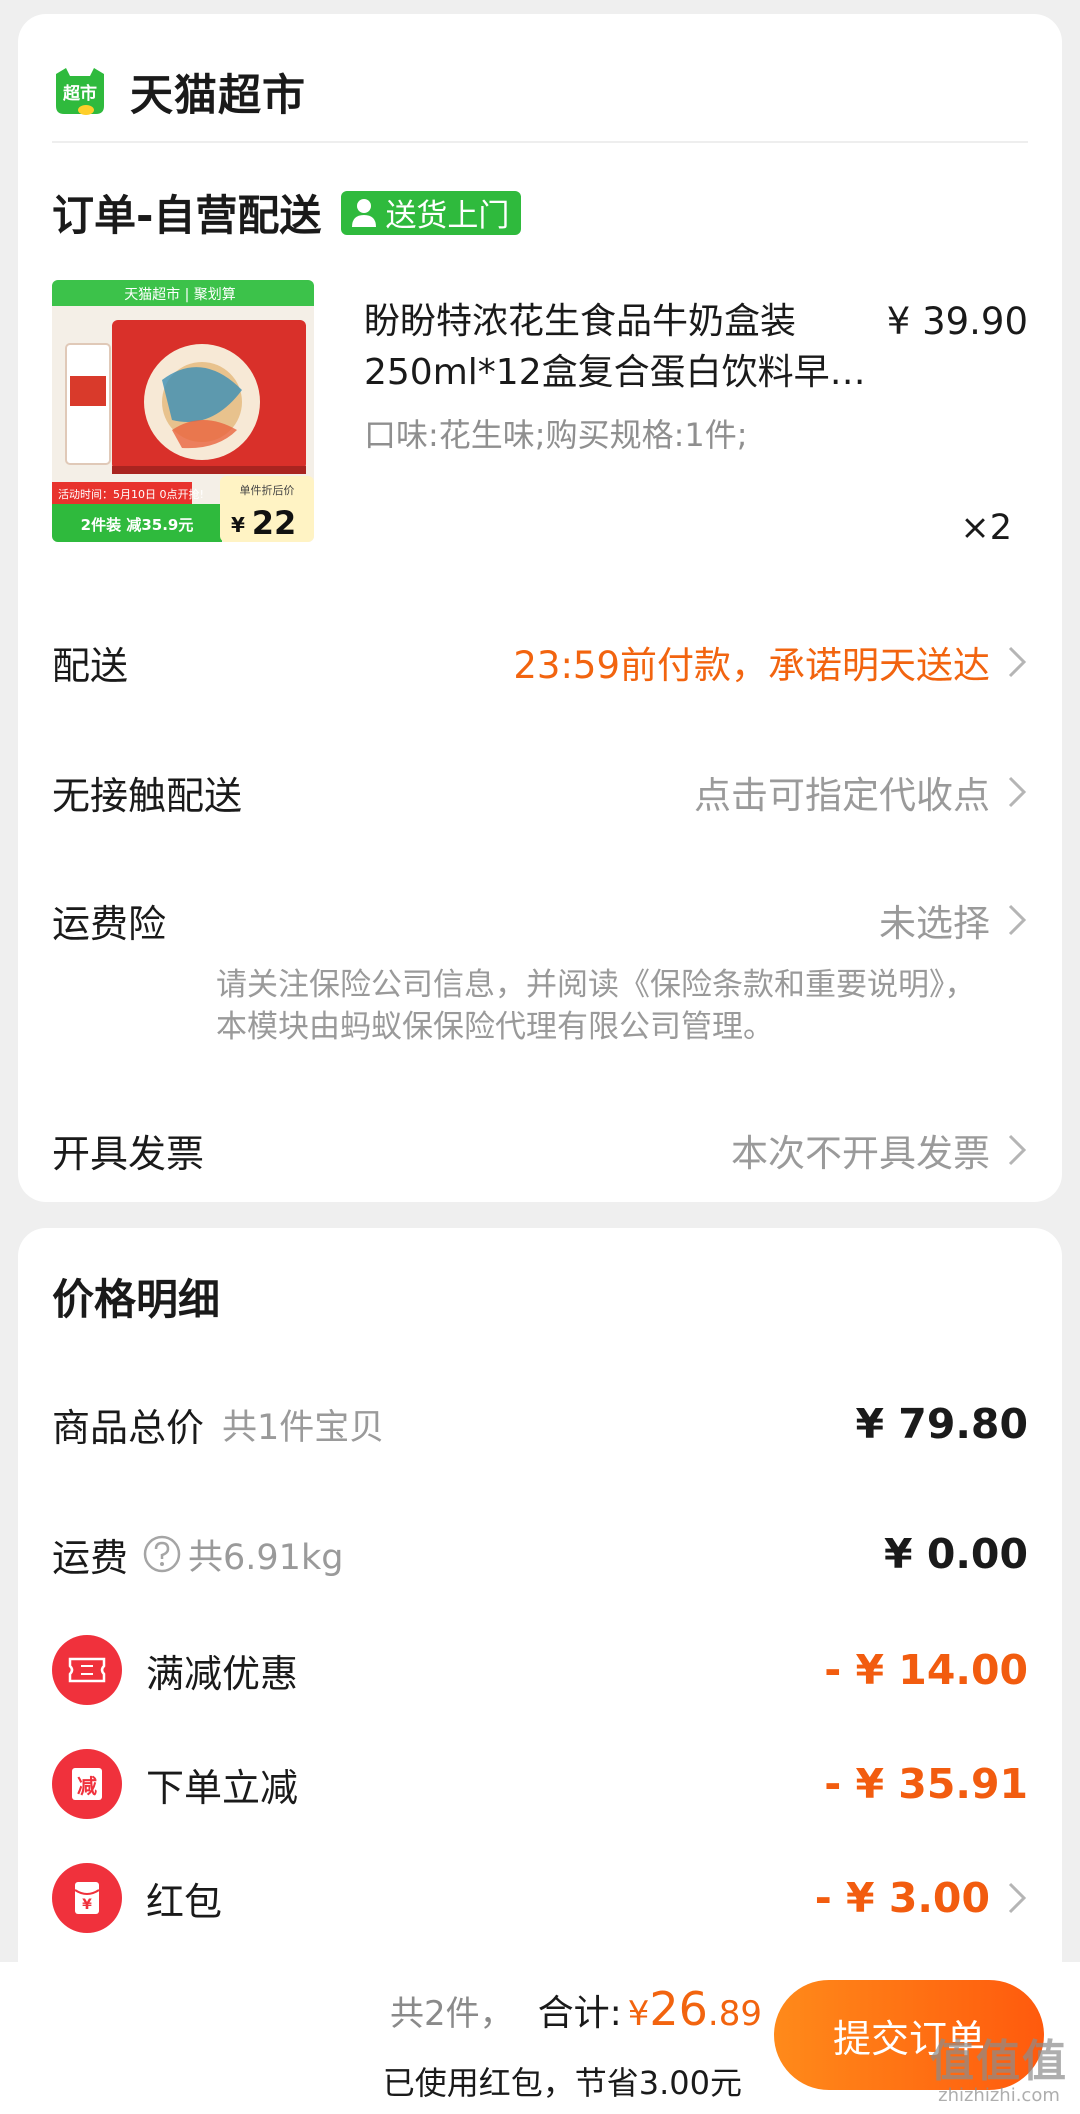 This screenshot has height=2114, width=1080. I want to click on total-currency: ¥, so click(638, 2014).